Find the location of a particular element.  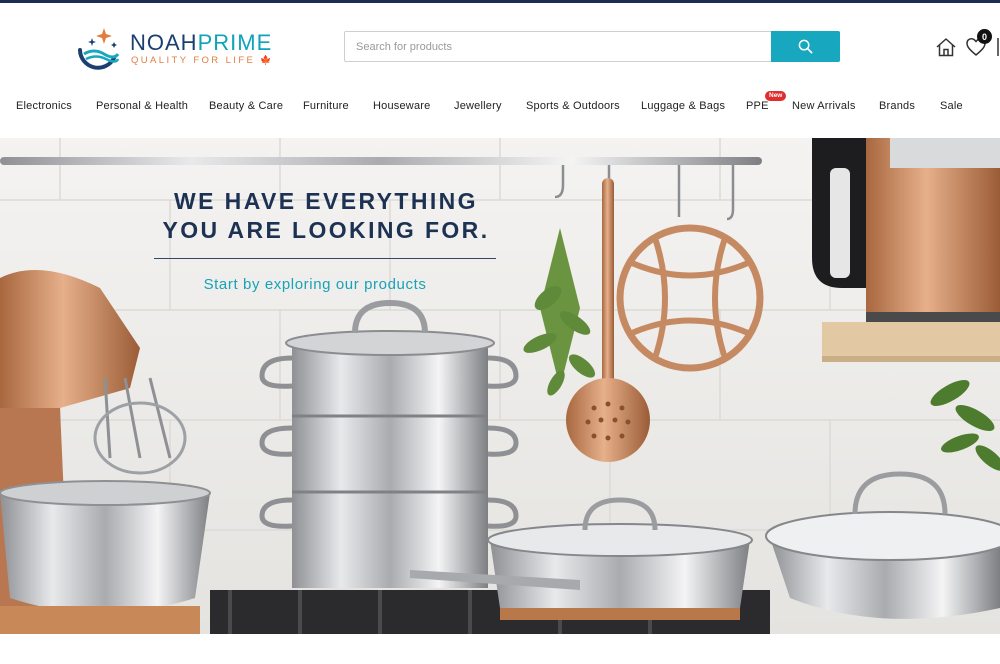

hero-title-line-1: WE HAVE EVERYTHING is located at coordinates (326, 201).